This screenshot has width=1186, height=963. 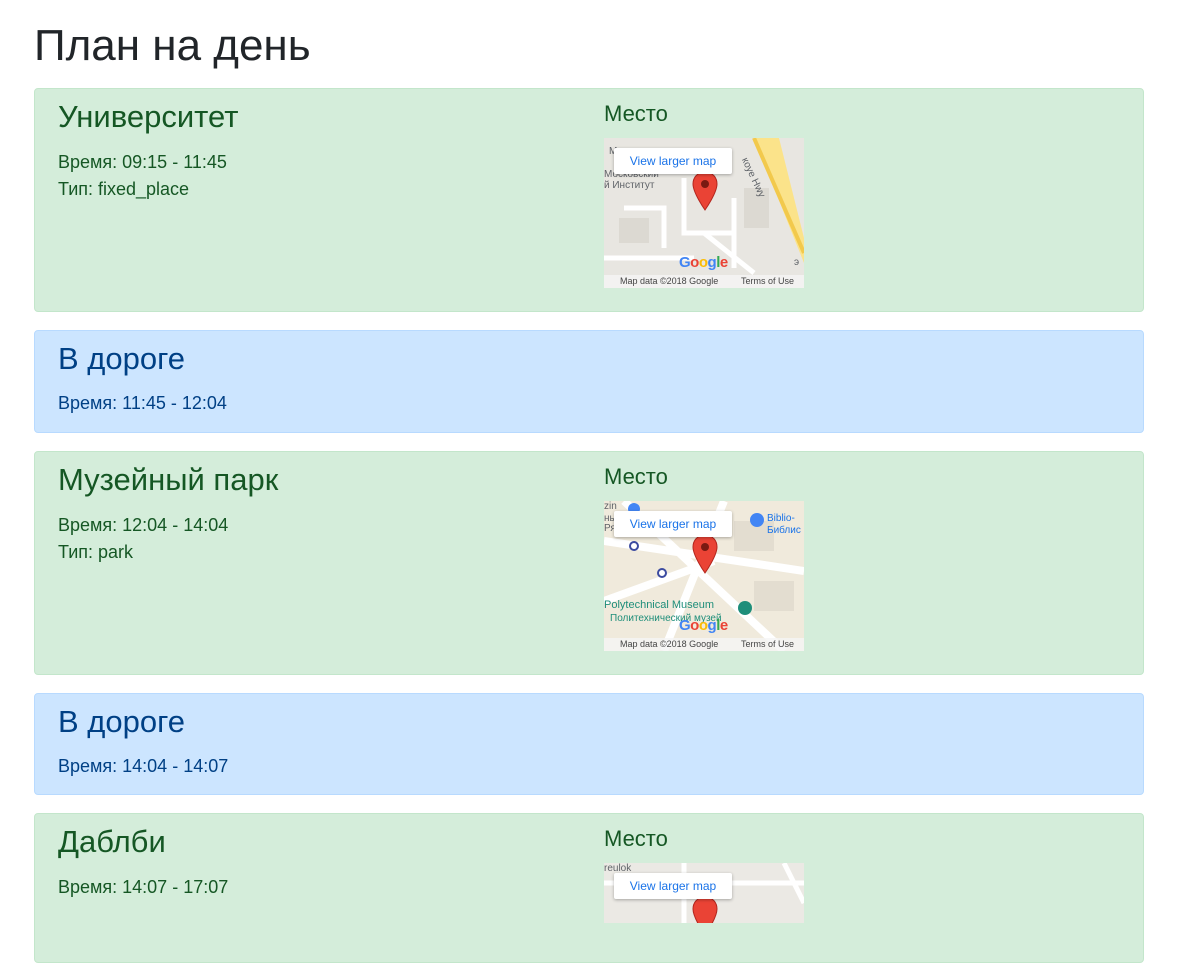 I want to click on map-embed: reulok View larger map, so click(x=704, y=893).